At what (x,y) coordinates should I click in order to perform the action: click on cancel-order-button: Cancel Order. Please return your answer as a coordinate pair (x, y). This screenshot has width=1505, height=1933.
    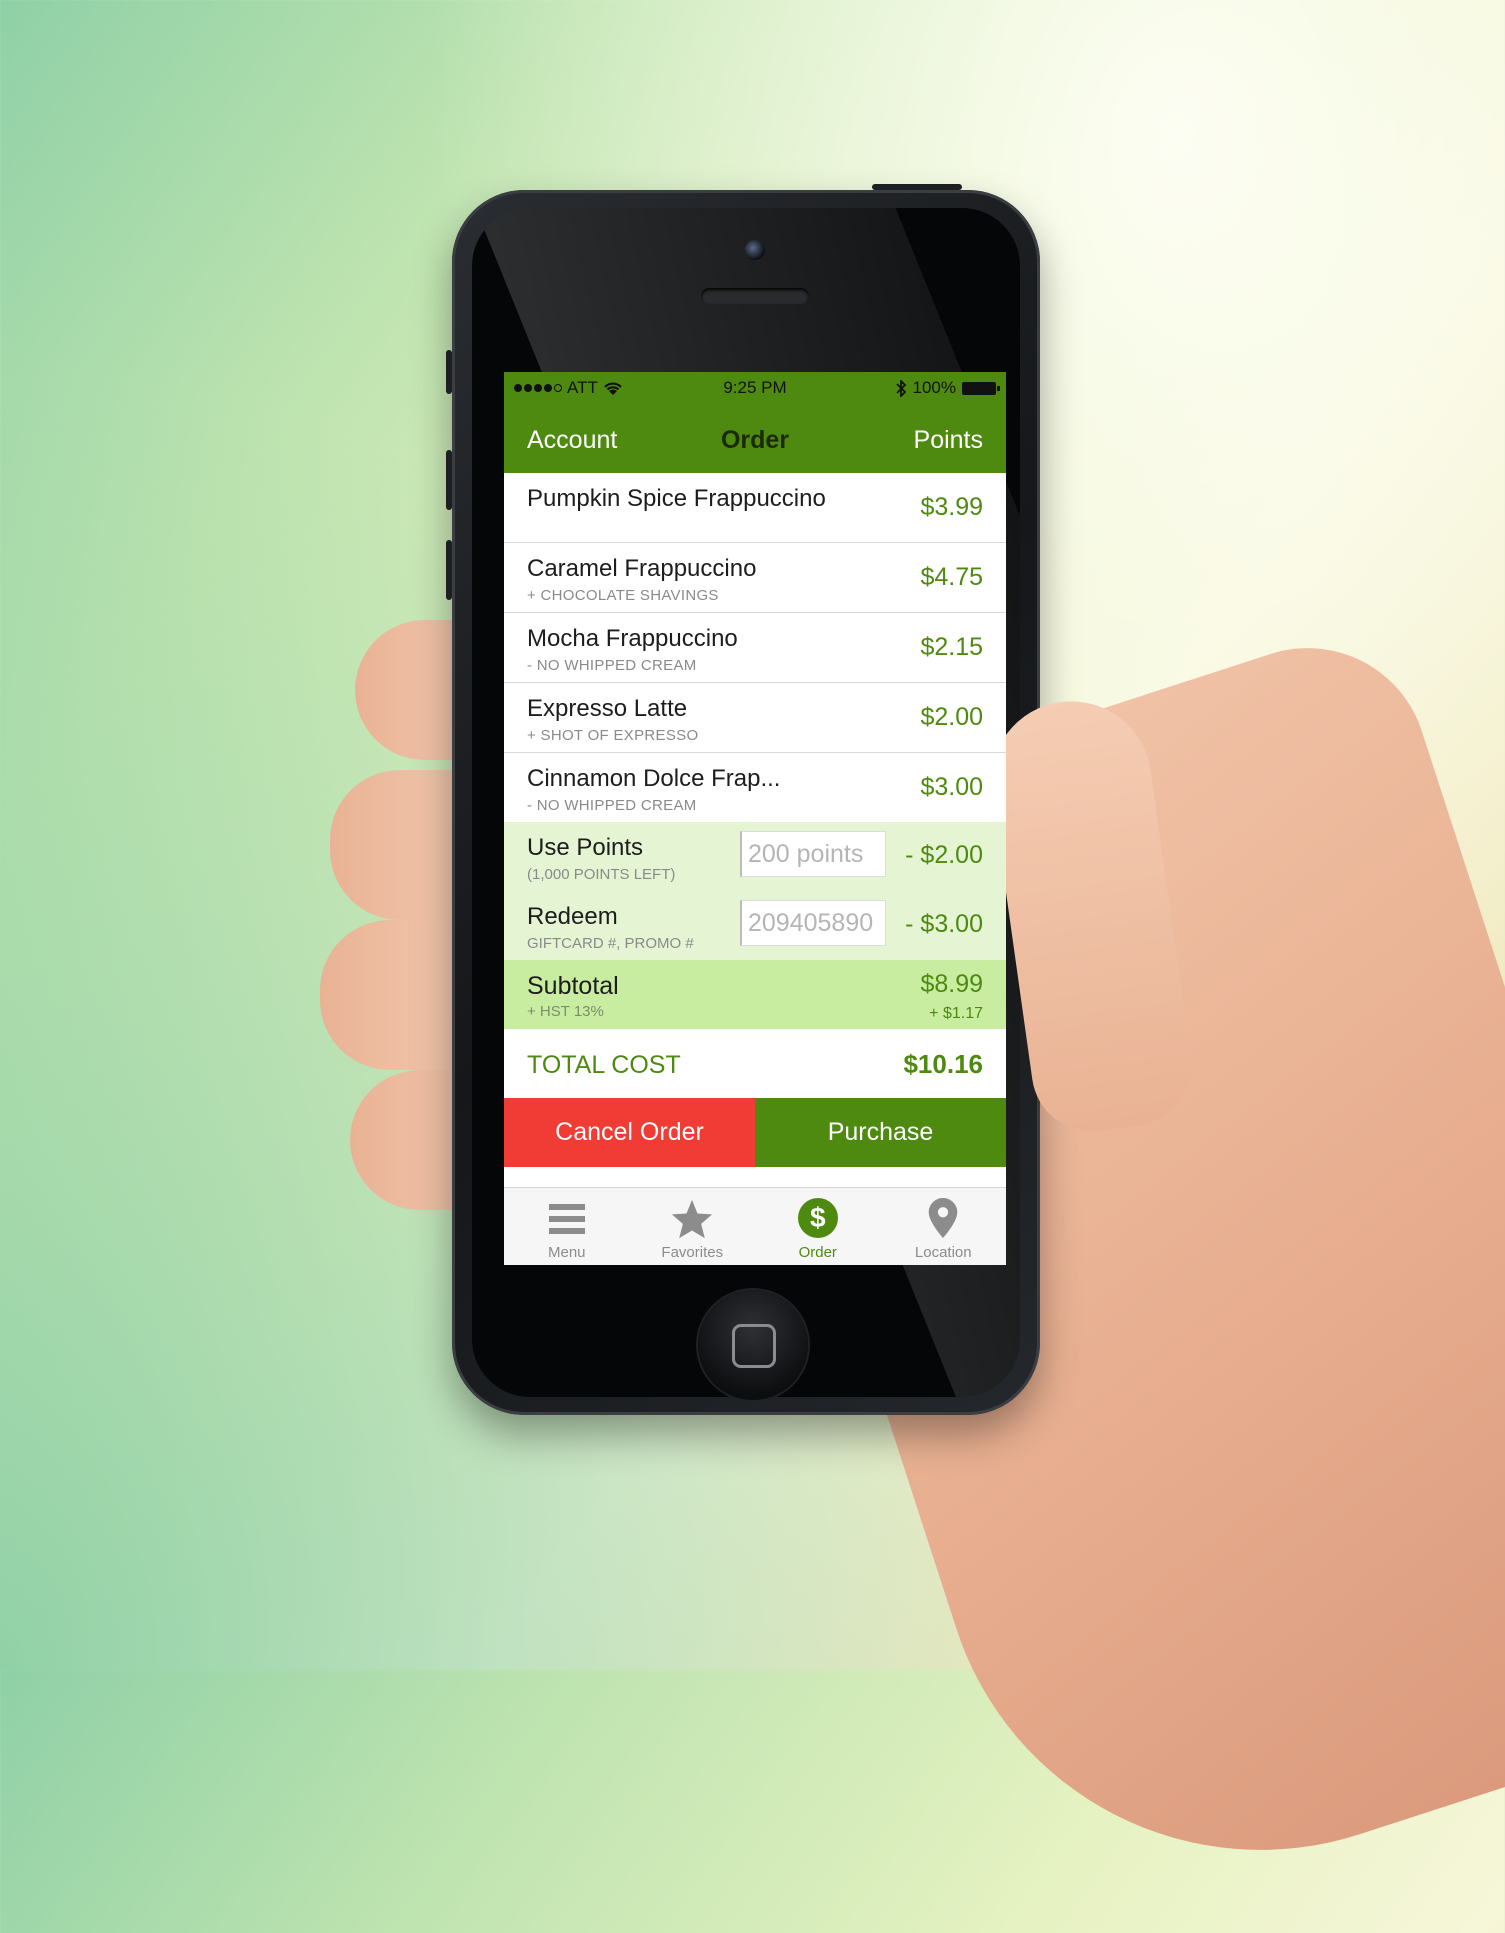
    Looking at the image, I should click on (629, 1132).